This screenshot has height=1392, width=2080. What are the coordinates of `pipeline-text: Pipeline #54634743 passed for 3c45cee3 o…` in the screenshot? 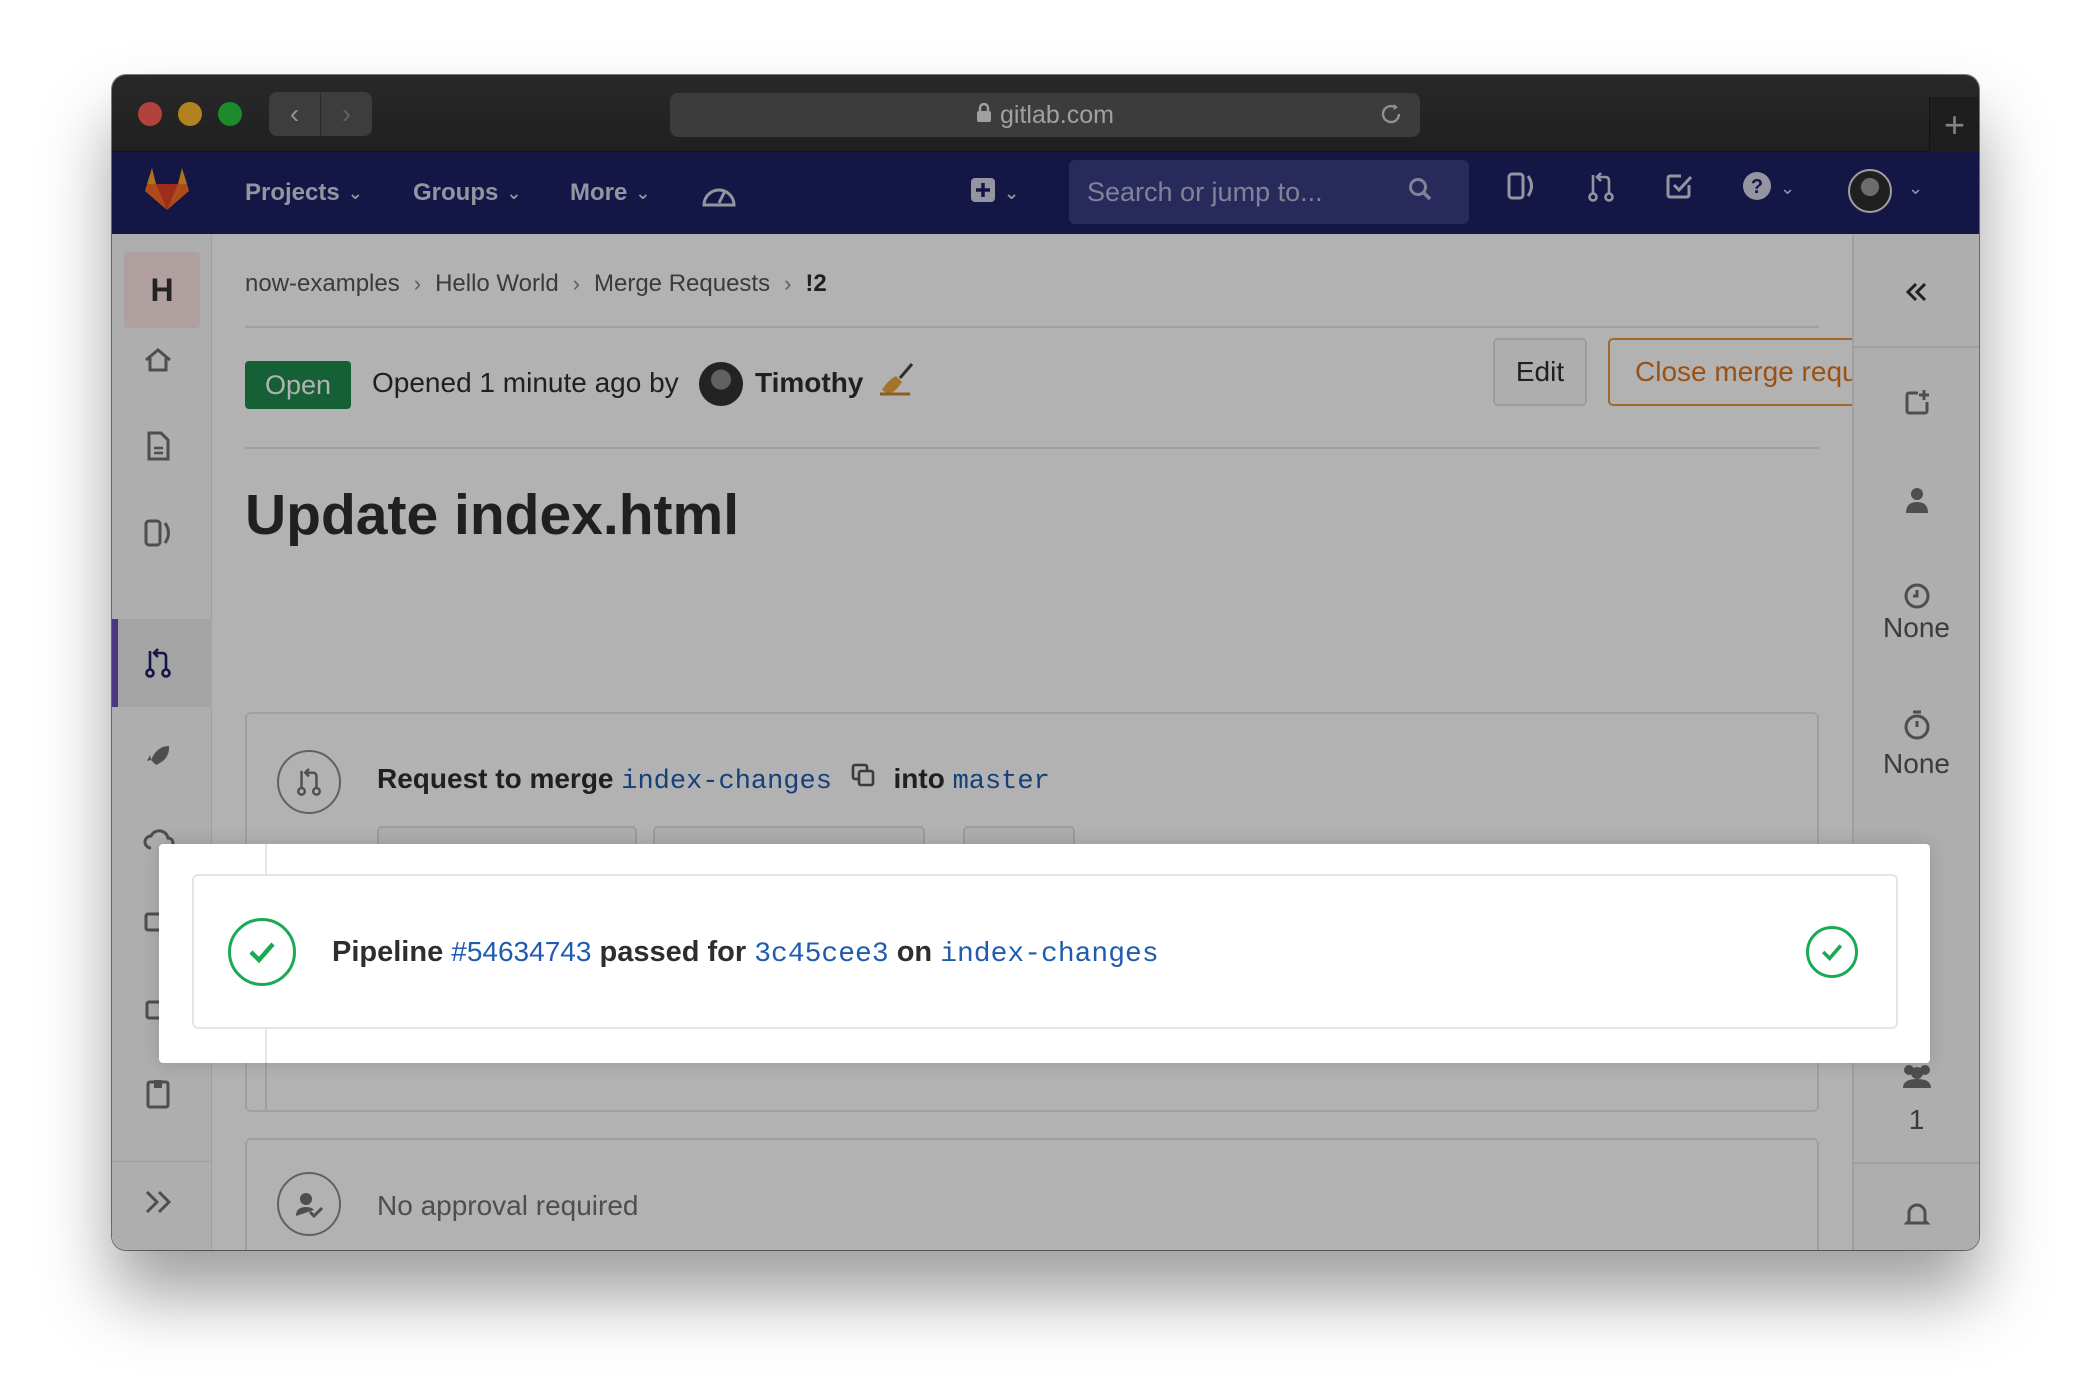 It's located at (745, 953).